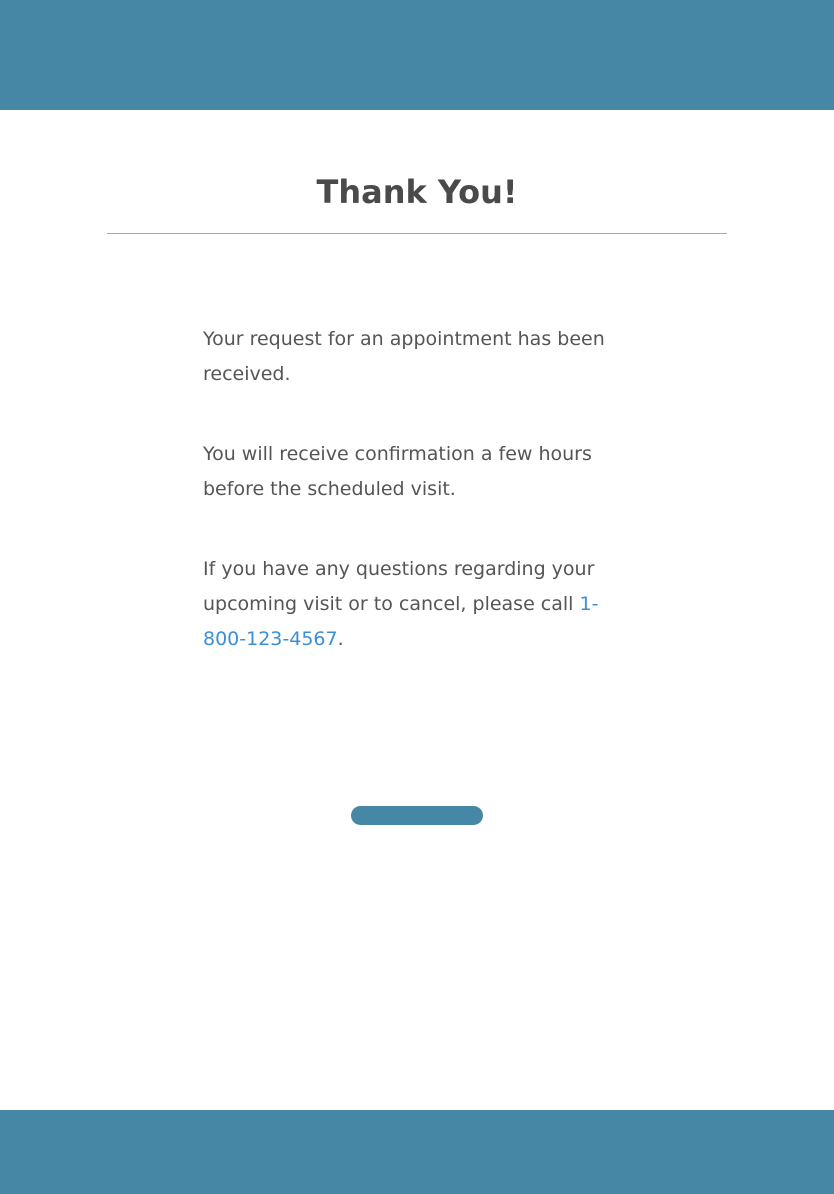 The width and height of the screenshot is (834, 1194). I want to click on questions-suffix: ., so click(340, 639).